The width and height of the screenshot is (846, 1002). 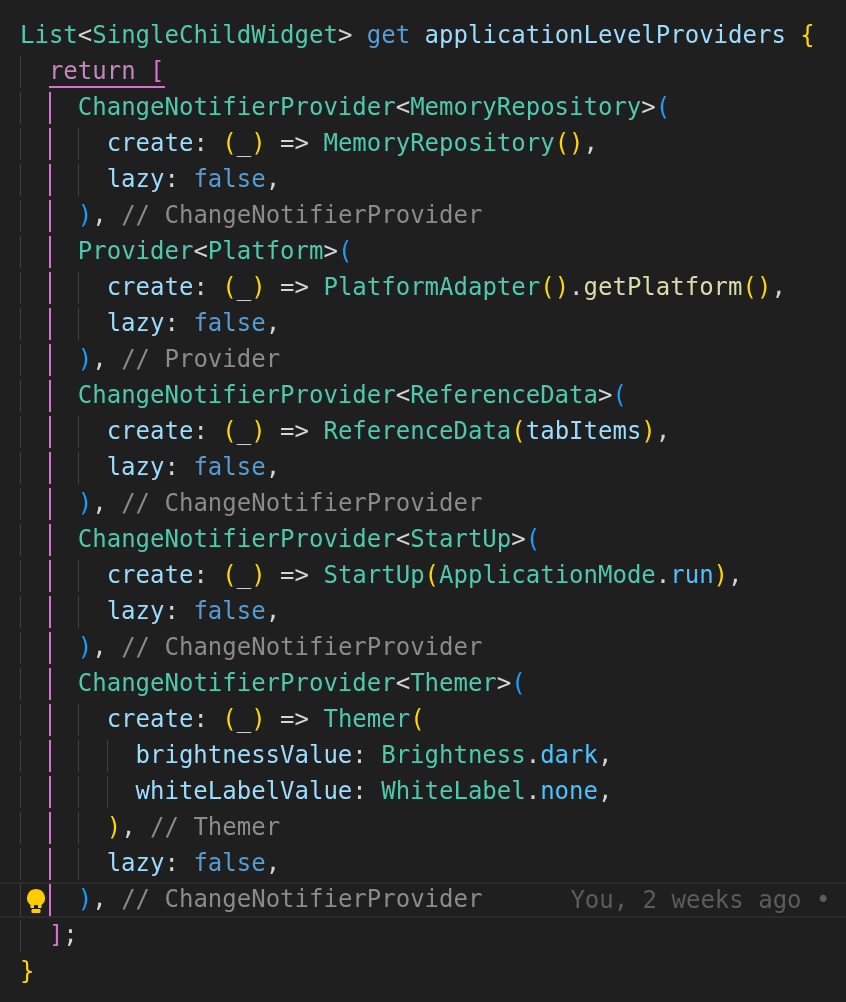 What do you see at coordinates (27, 971) in the screenshot?
I see `code-line: }` at bounding box center [27, 971].